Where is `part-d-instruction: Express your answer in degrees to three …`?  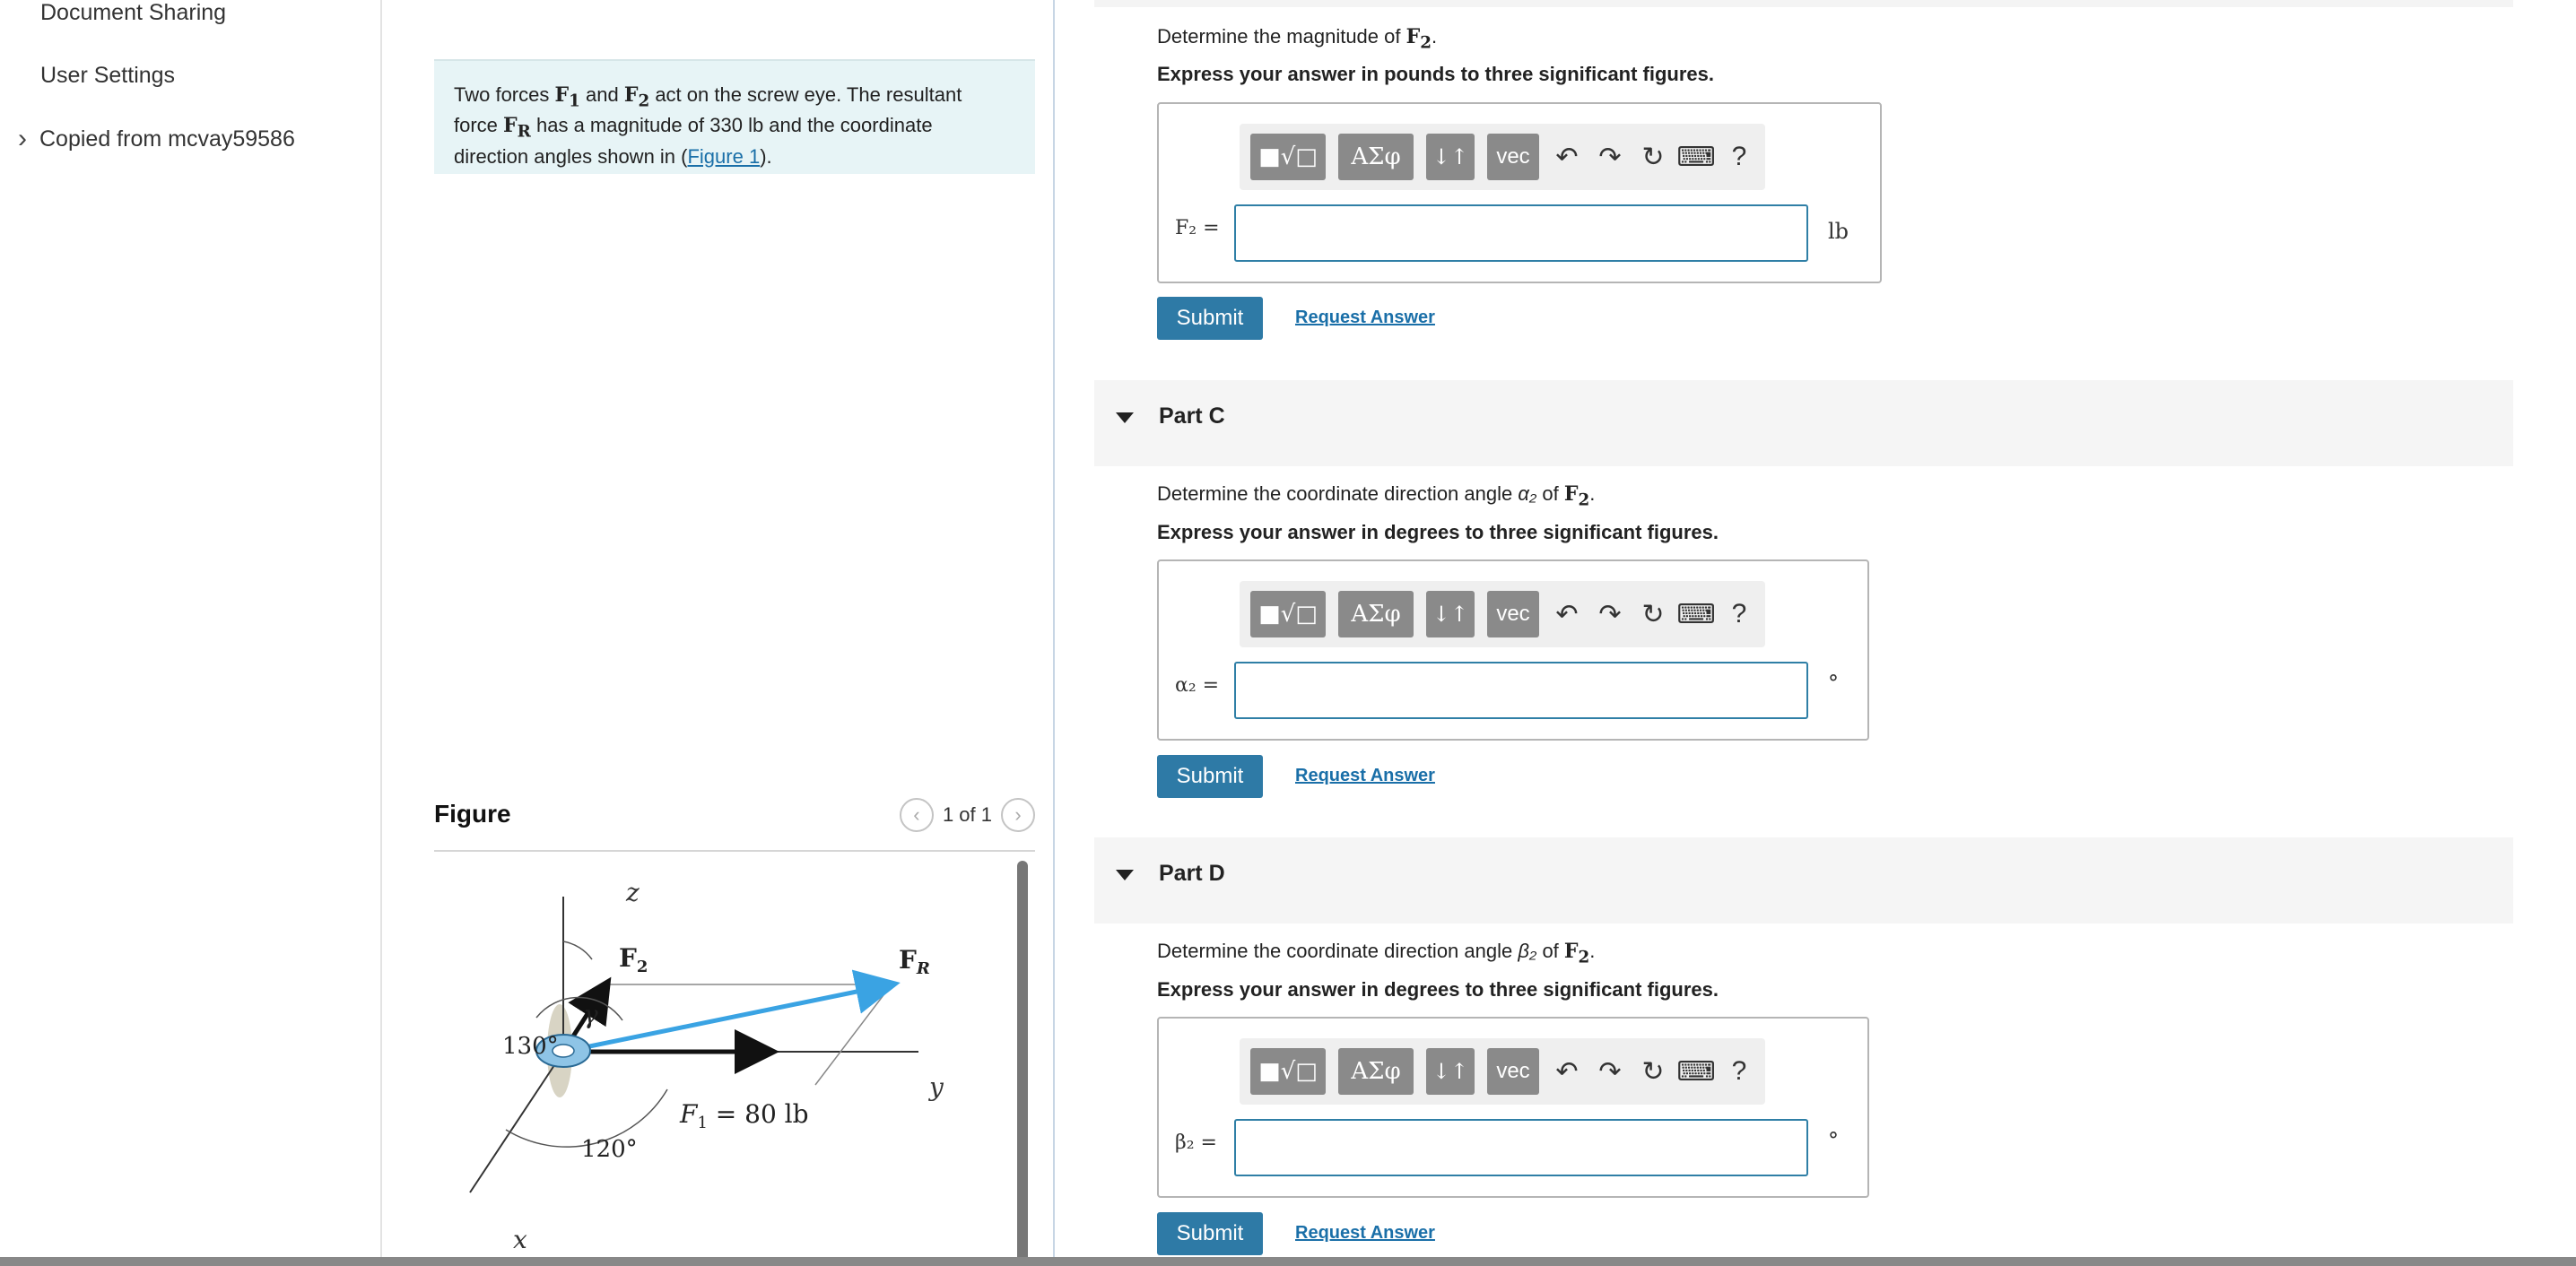 part-d-instruction: Express your answer in degrees to three … is located at coordinates (1438, 989).